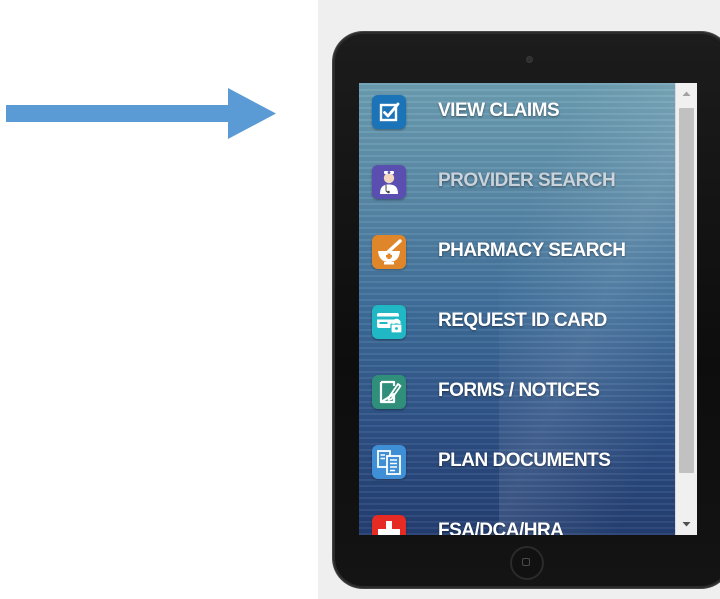 The height and width of the screenshot is (599, 720). I want to click on form-pencil-icon, so click(389, 392).